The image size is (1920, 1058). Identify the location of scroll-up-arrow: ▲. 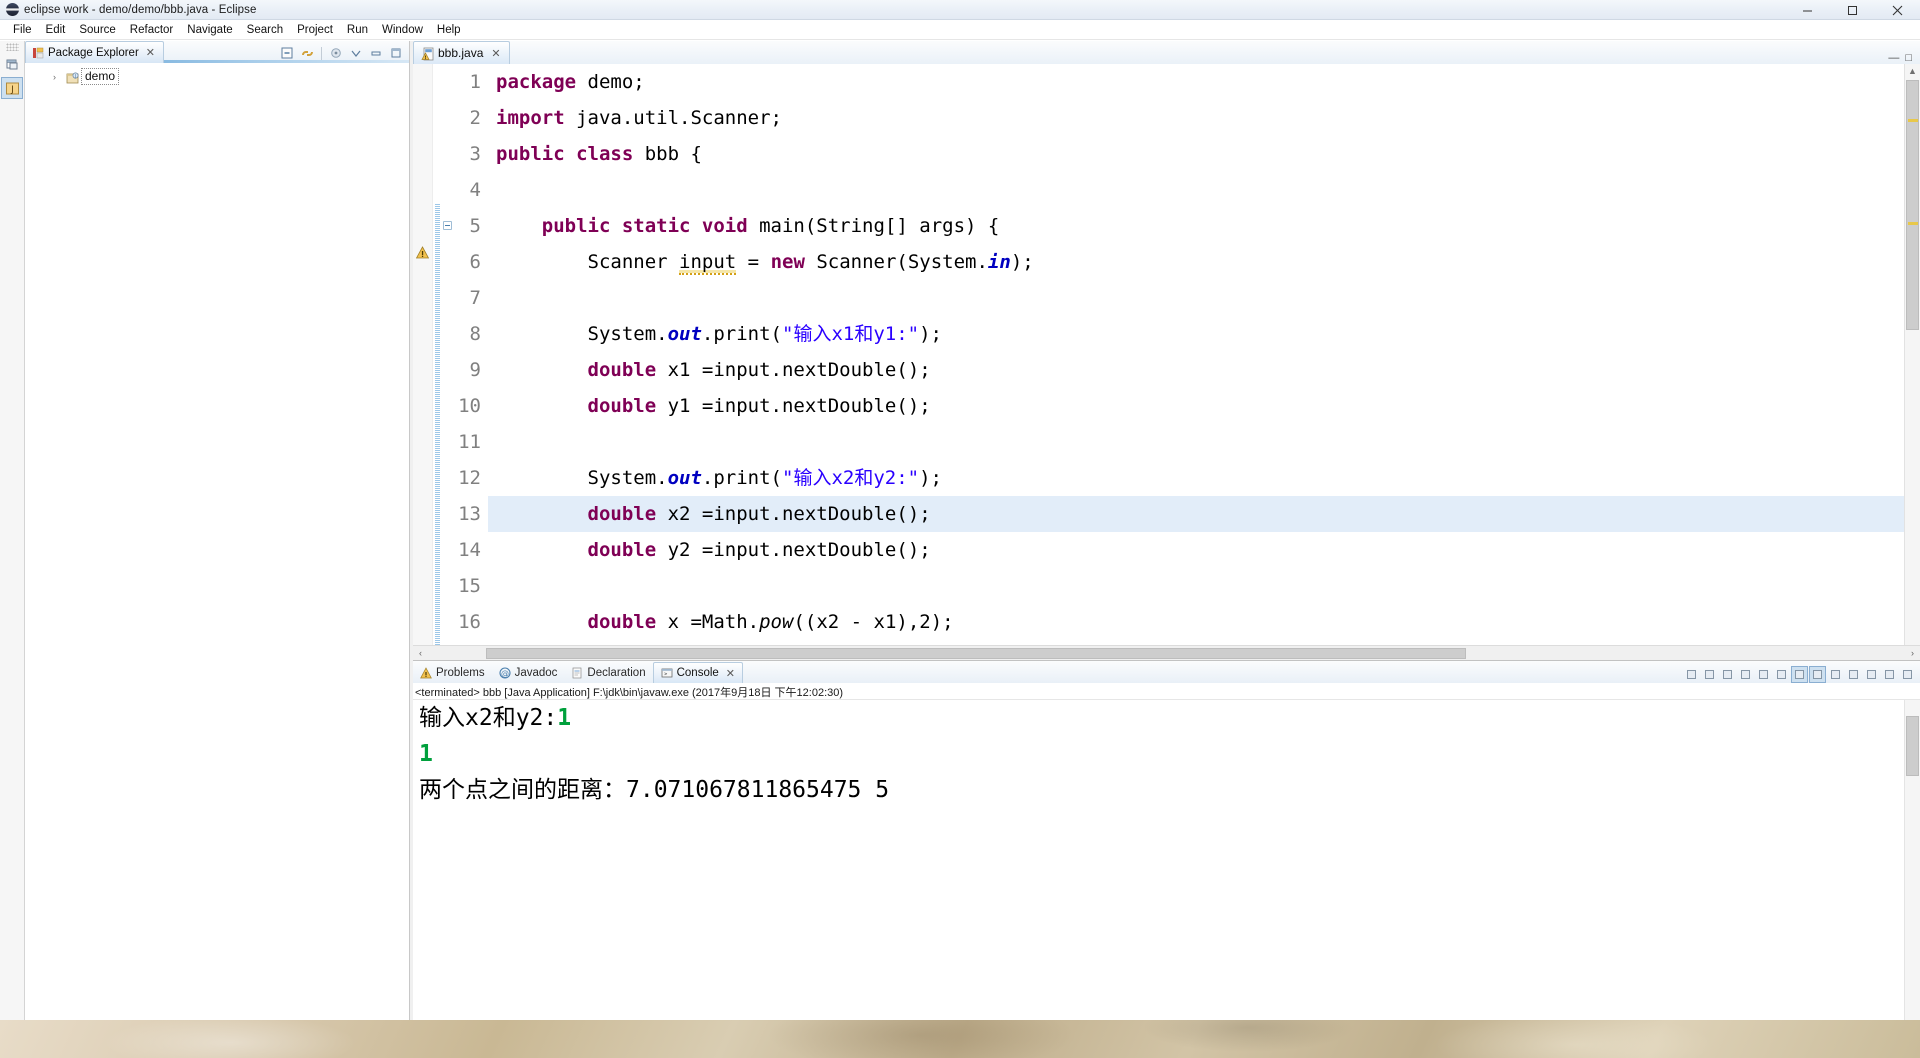
(1912, 71).